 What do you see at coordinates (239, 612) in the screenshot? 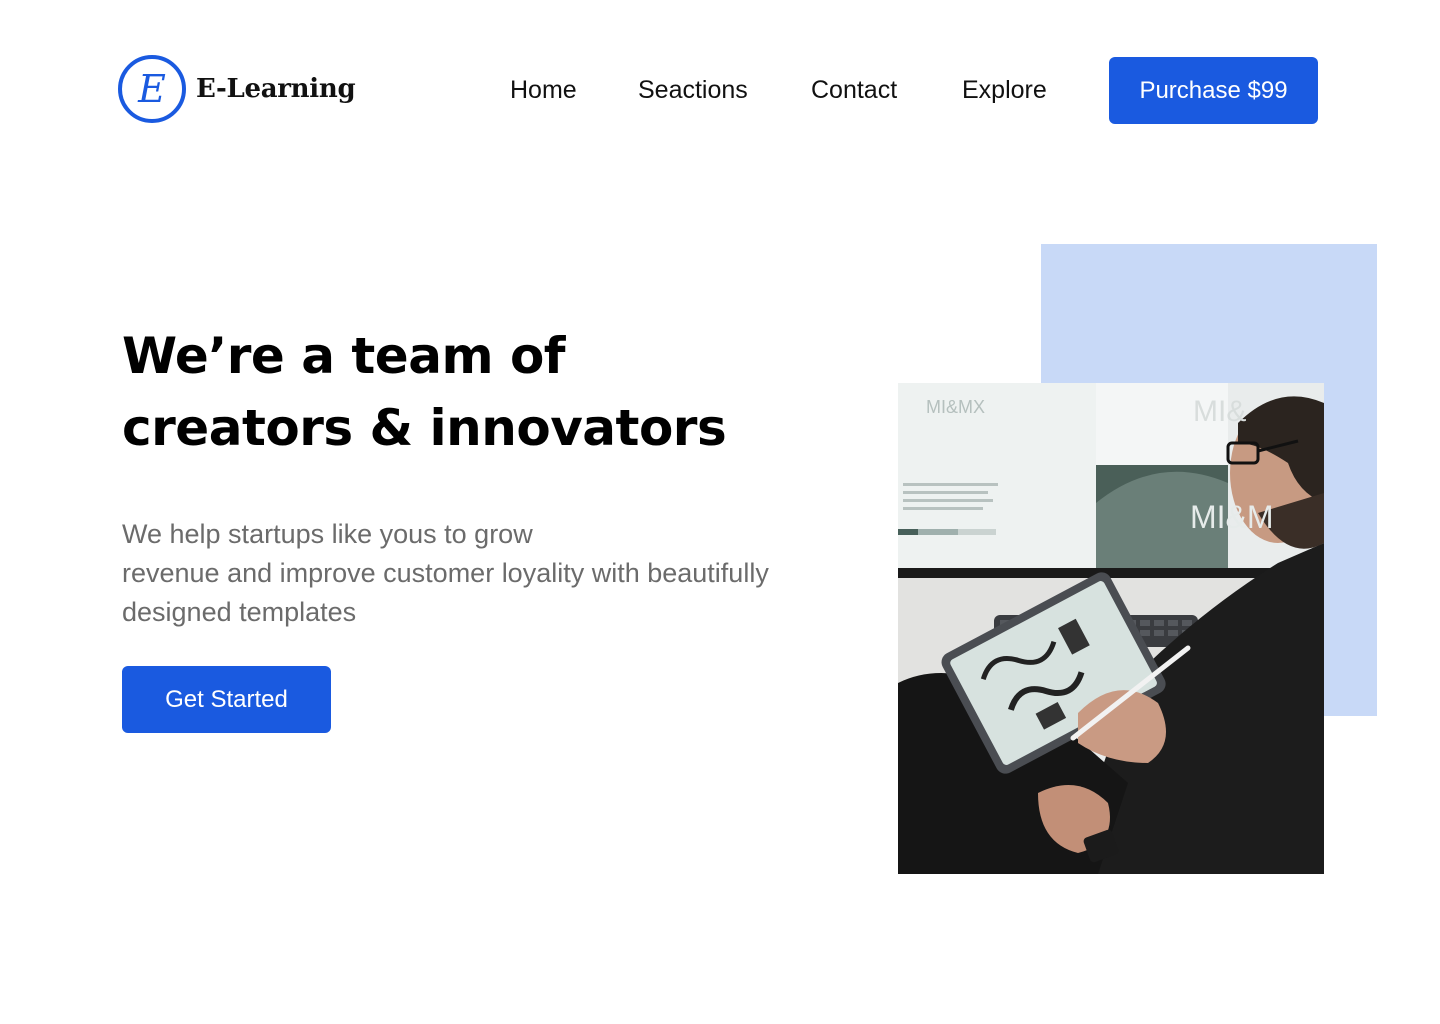
I see `hero-description-line: designed templates` at bounding box center [239, 612].